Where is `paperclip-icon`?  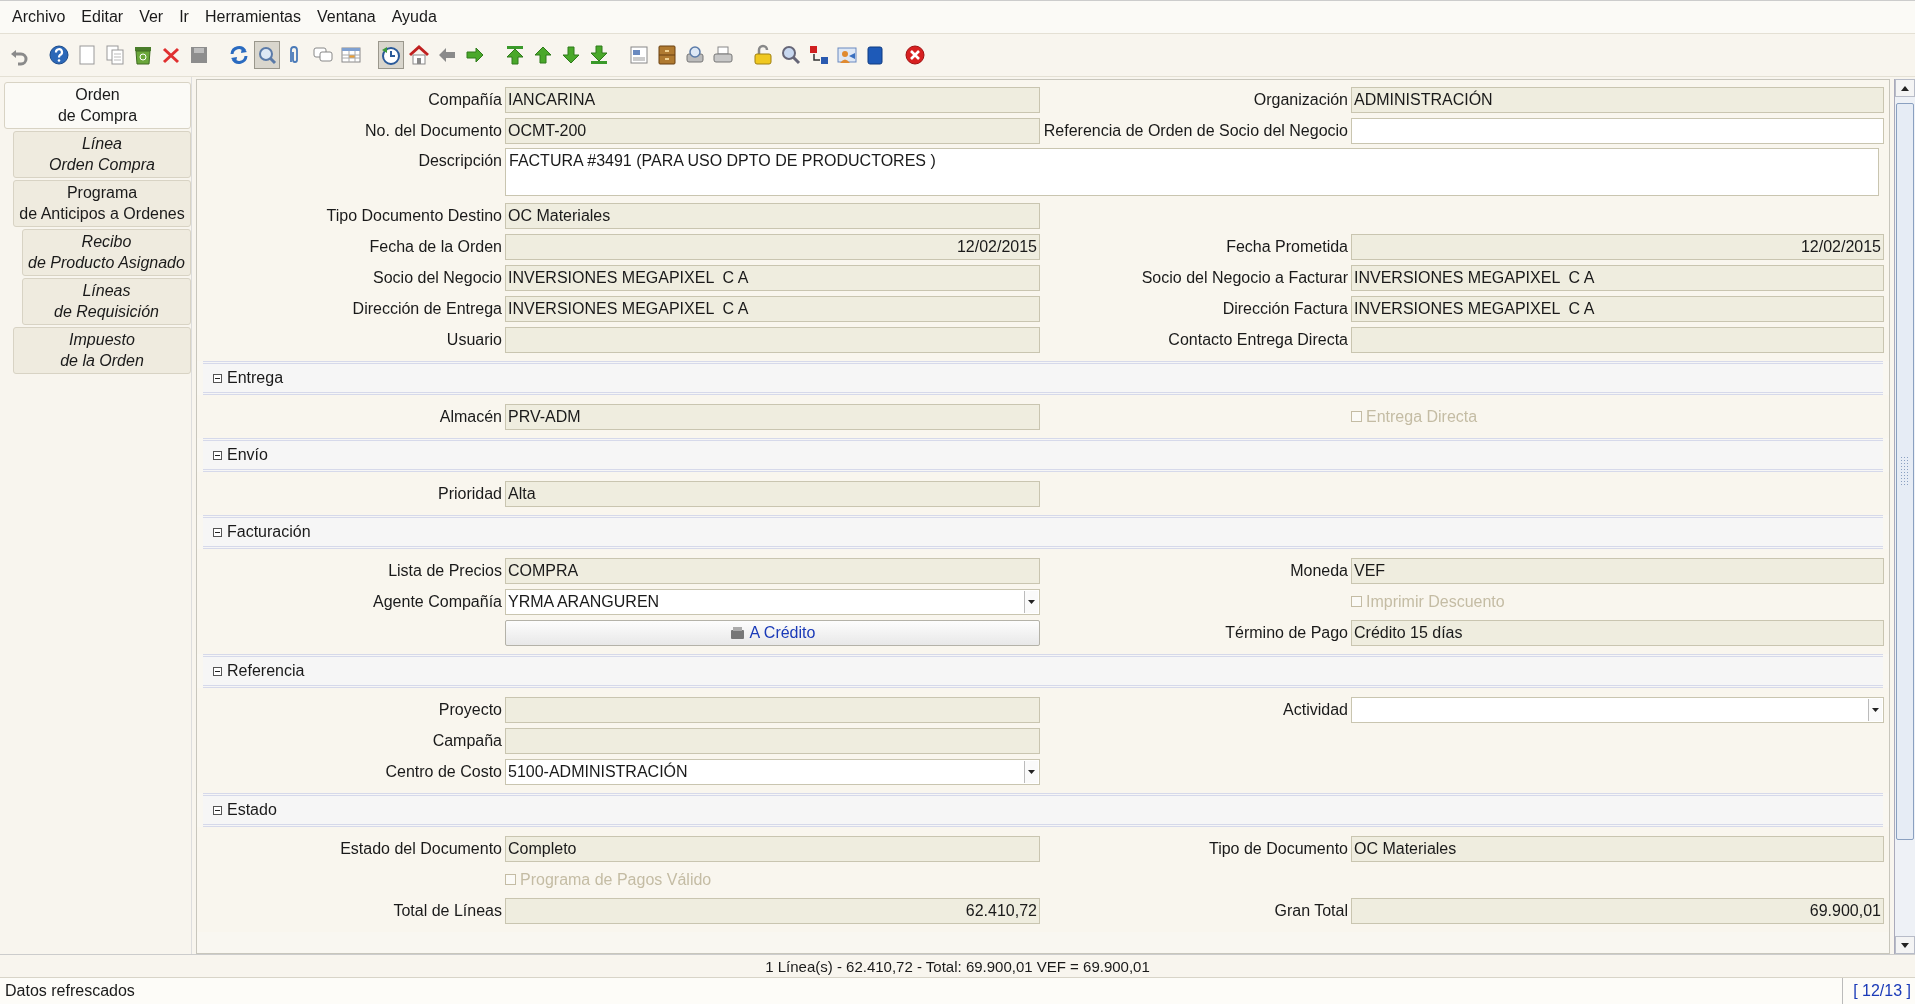
paperclip-icon is located at coordinates (295, 55).